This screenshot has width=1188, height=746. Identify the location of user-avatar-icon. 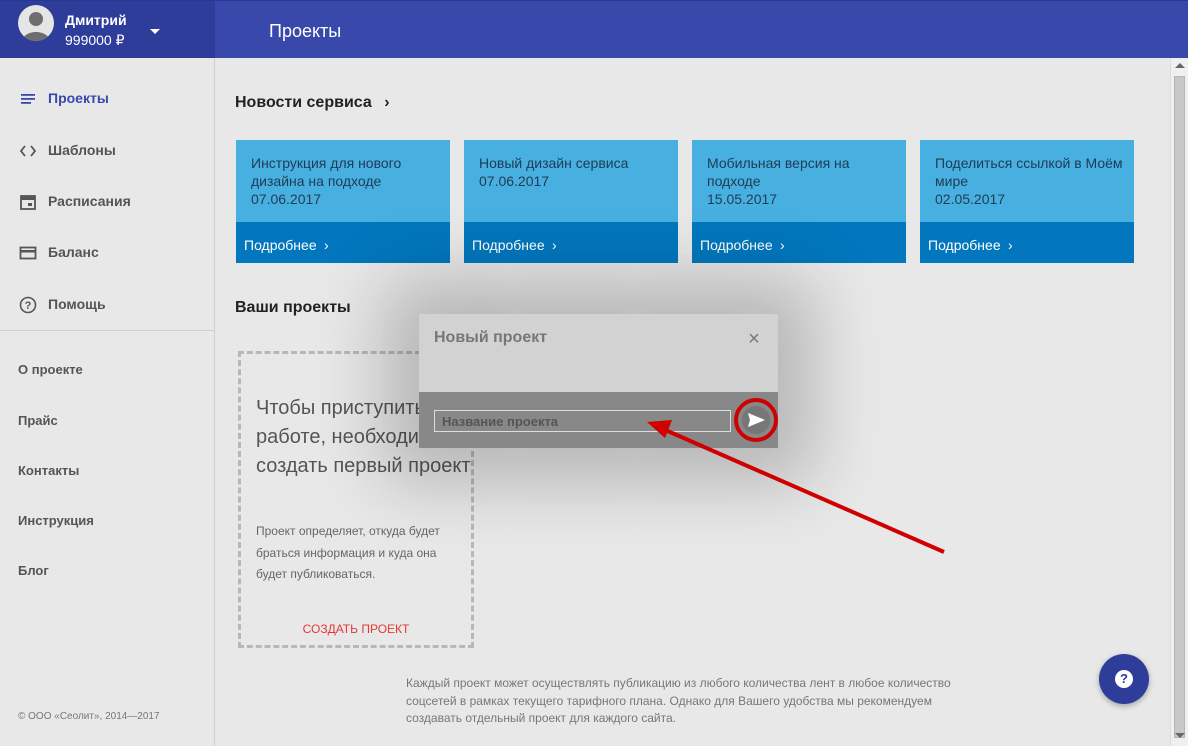
(36, 26).